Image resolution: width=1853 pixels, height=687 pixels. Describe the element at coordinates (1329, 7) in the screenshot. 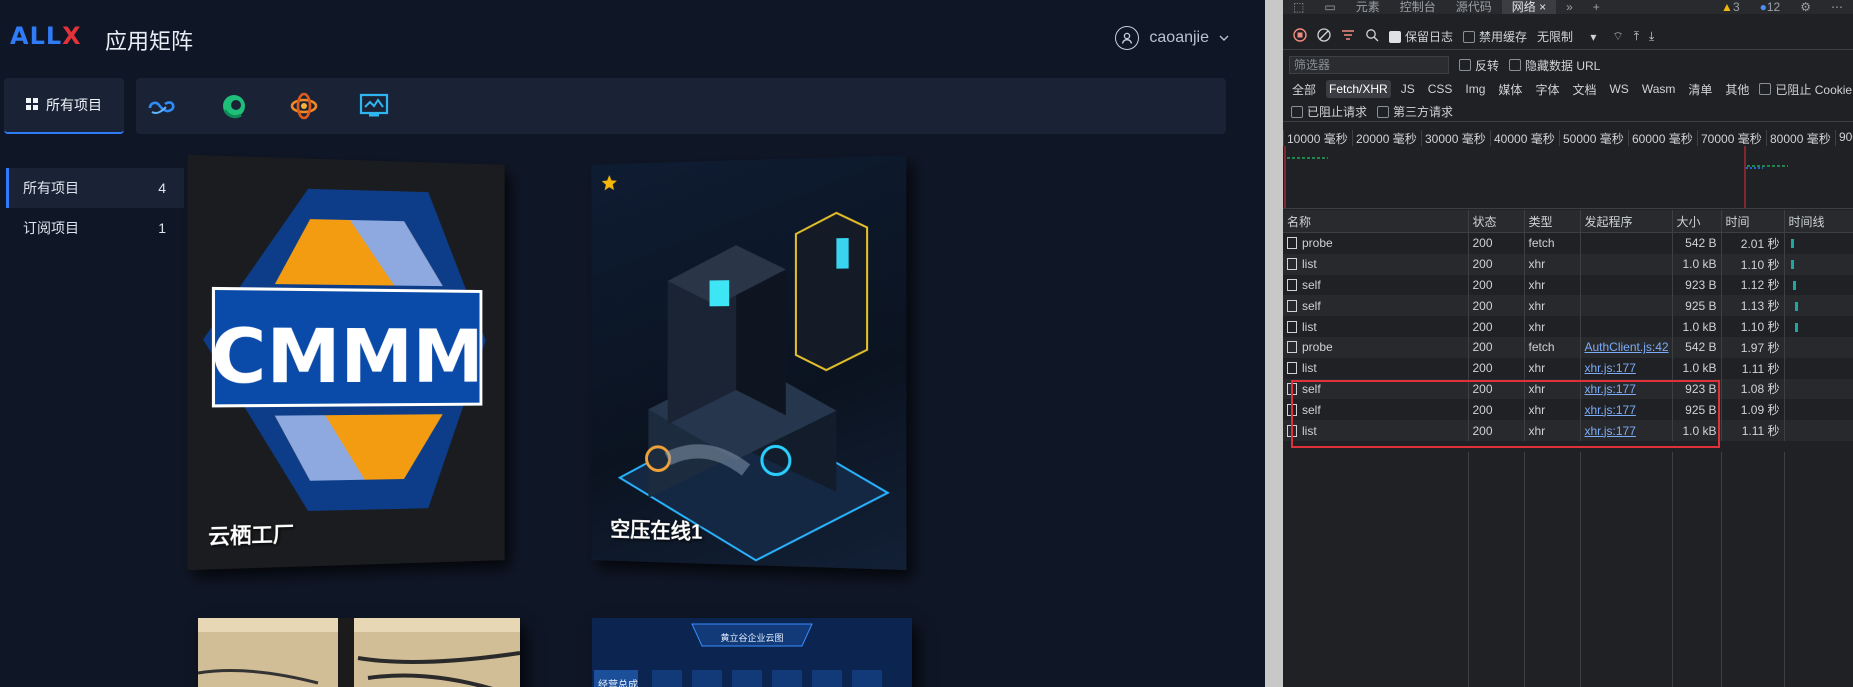

I see `device-toggle-icon: ▭` at that location.